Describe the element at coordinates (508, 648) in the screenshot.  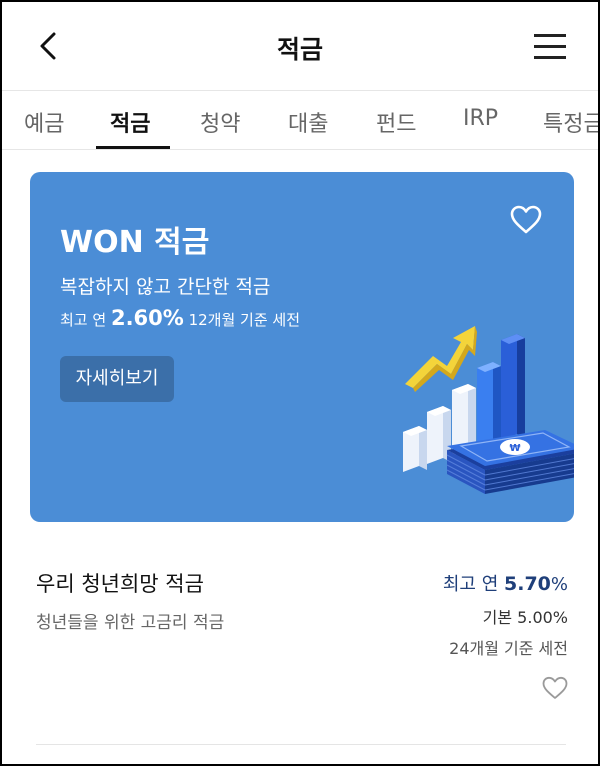
I see `rate-term: 24개월 기준 세전` at that location.